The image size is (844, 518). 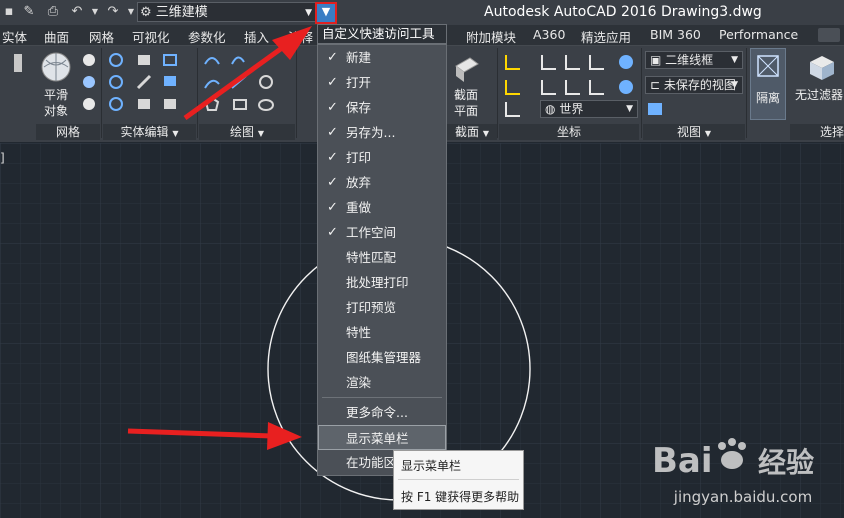 What do you see at coordinates (214, 436) in the screenshot?
I see `arrow-to-show-menubar` at bounding box center [214, 436].